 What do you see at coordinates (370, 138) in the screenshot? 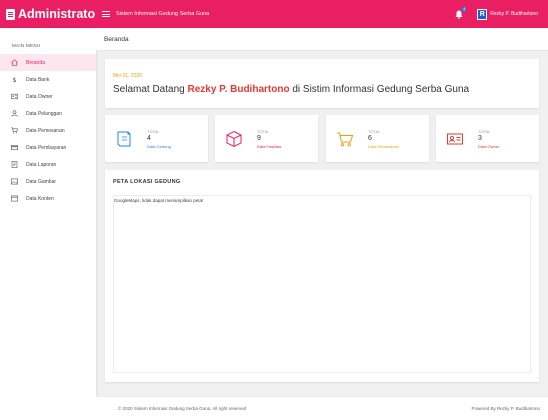
I see `stat-value: 6` at bounding box center [370, 138].